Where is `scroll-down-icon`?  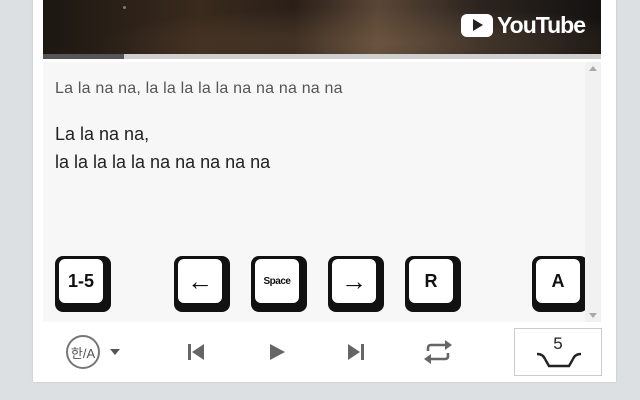
scroll-down-icon is located at coordinates (593, 315).